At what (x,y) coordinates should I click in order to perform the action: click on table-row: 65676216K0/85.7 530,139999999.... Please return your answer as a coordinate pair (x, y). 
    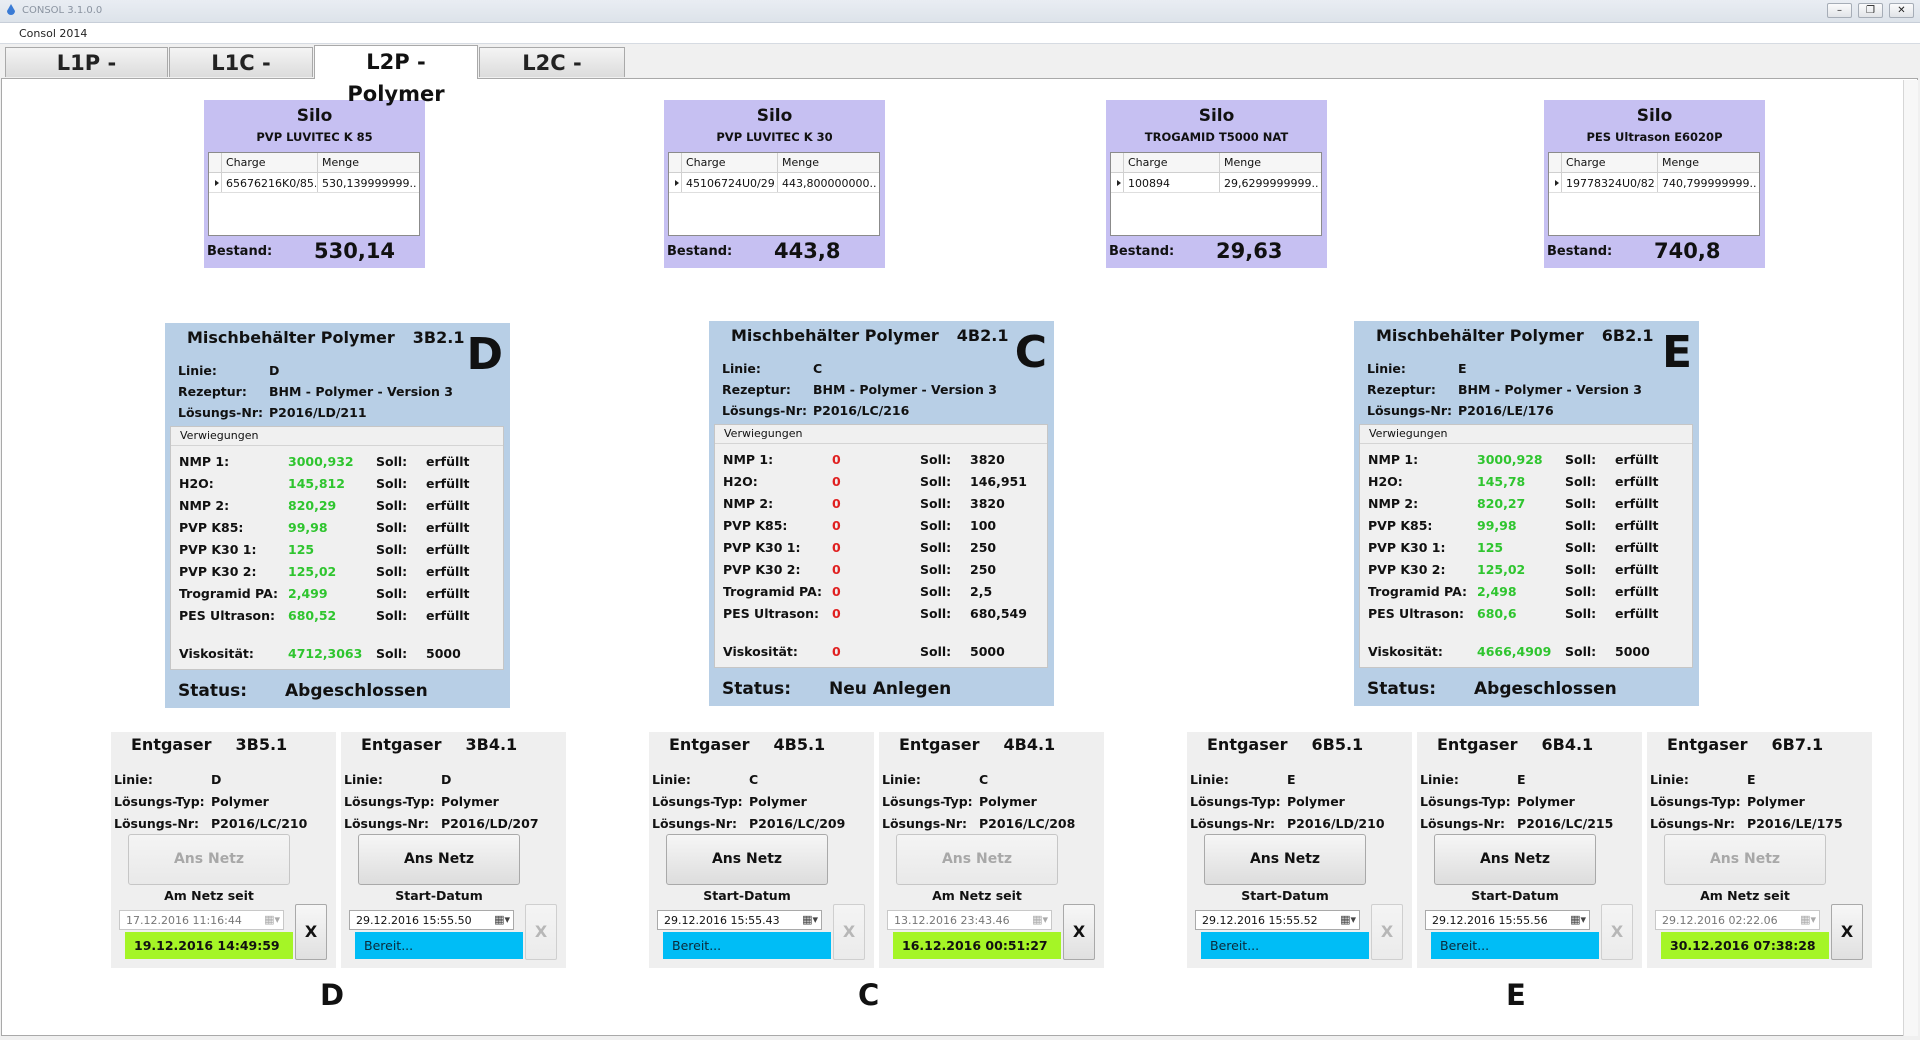
    Looking at the image, I should click on (314, 183).